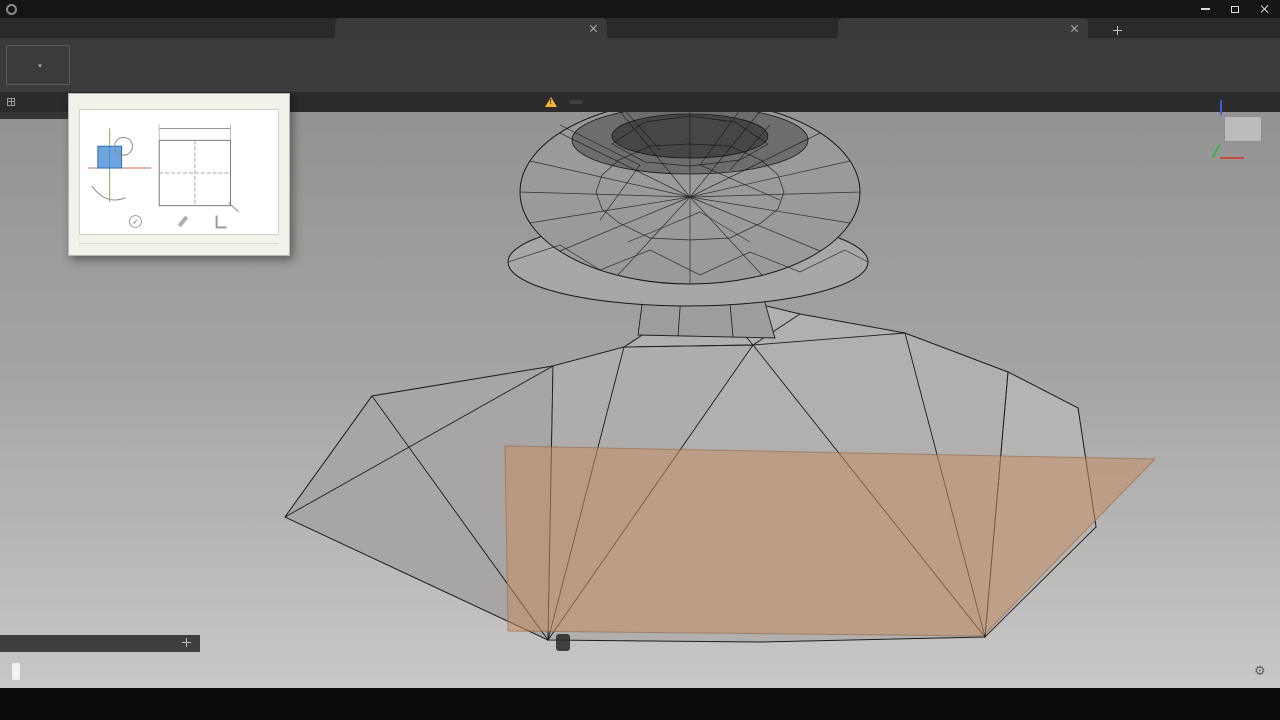  I want to click on comments-bar, so click(100, 643).